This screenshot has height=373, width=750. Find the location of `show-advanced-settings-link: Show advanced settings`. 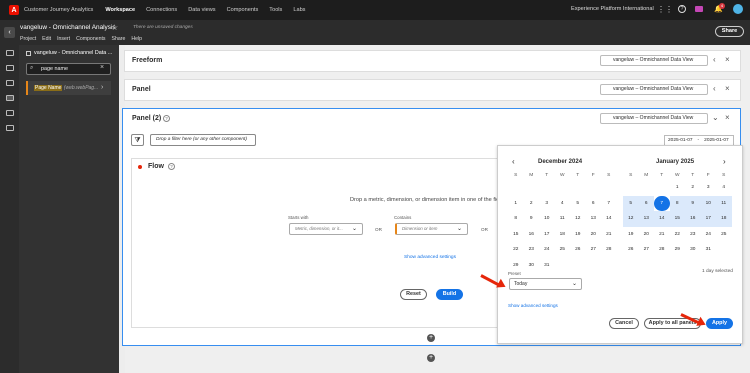

show-advanced-settings-link: Show advanced settings is located at coordinates (430, 257).